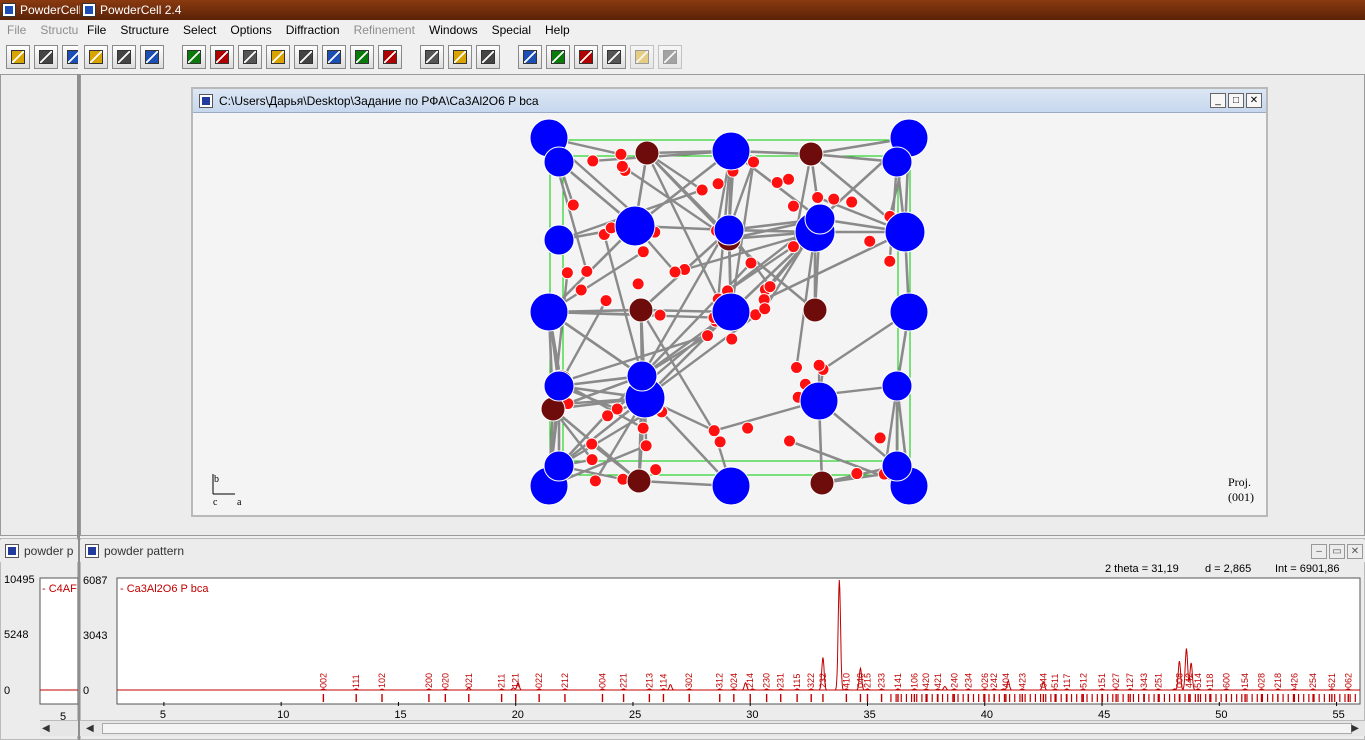 The width and height of the screenshot is (1365, 740). I want to click on hkl-label: 322, so click(811, 680).